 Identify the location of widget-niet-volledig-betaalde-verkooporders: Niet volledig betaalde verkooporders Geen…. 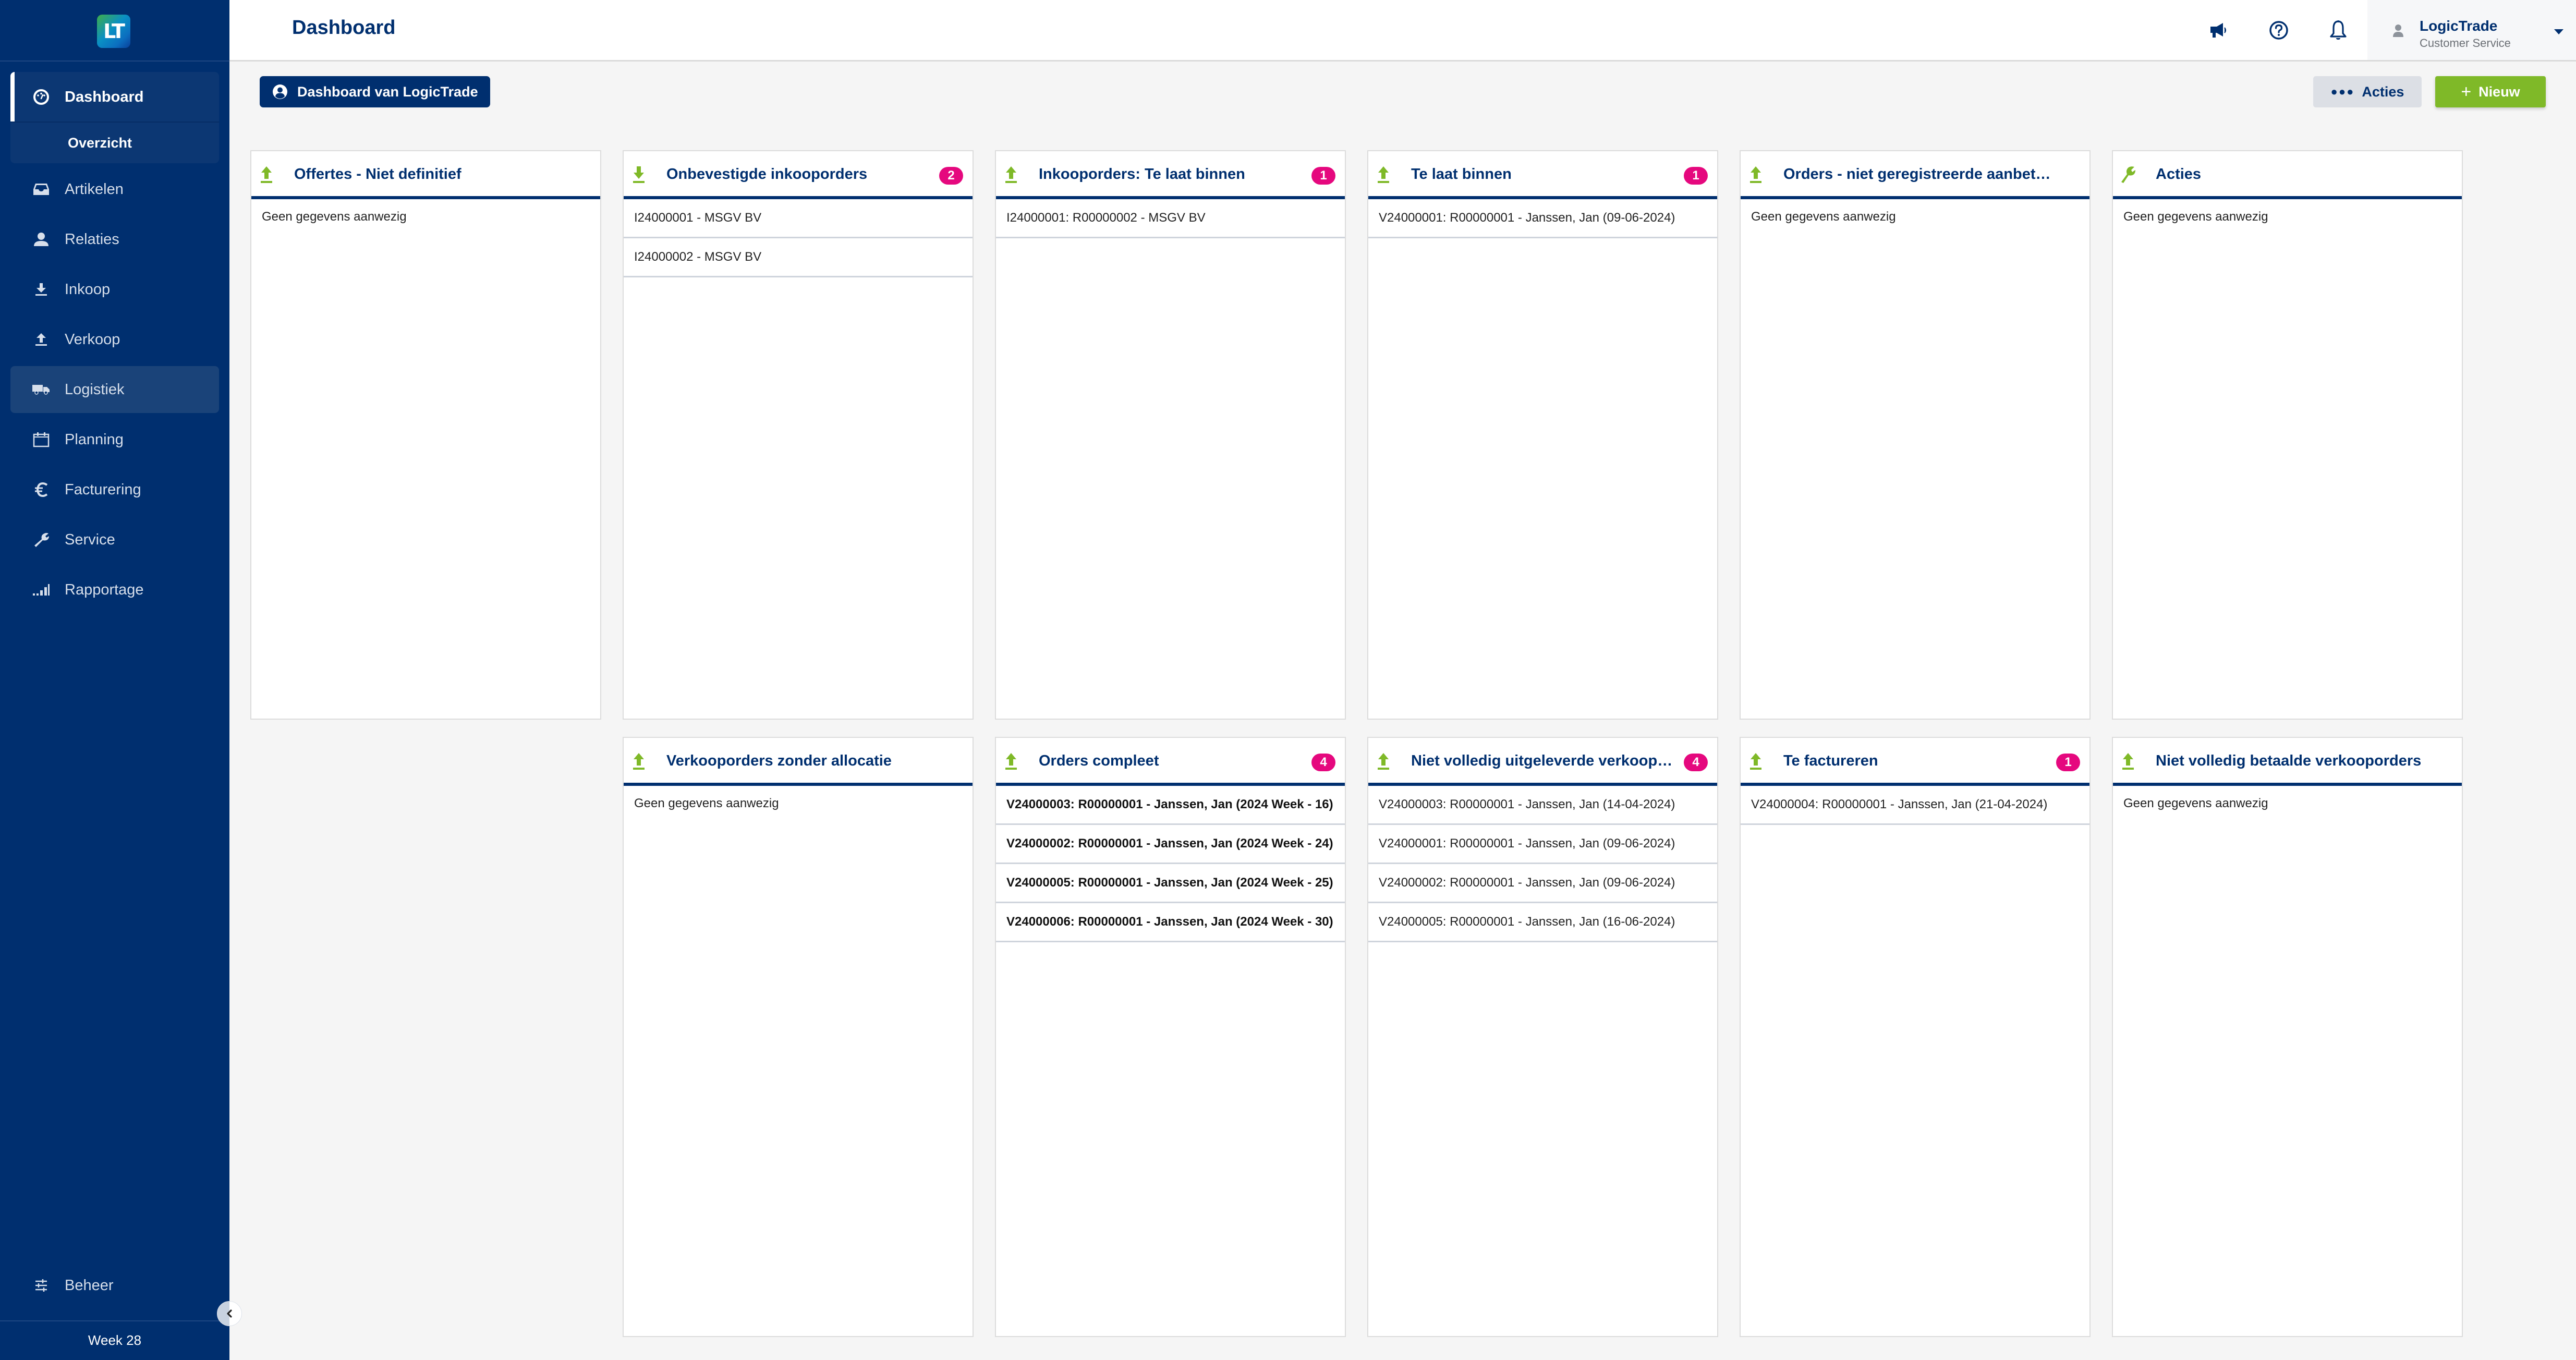
(2287, 1037).